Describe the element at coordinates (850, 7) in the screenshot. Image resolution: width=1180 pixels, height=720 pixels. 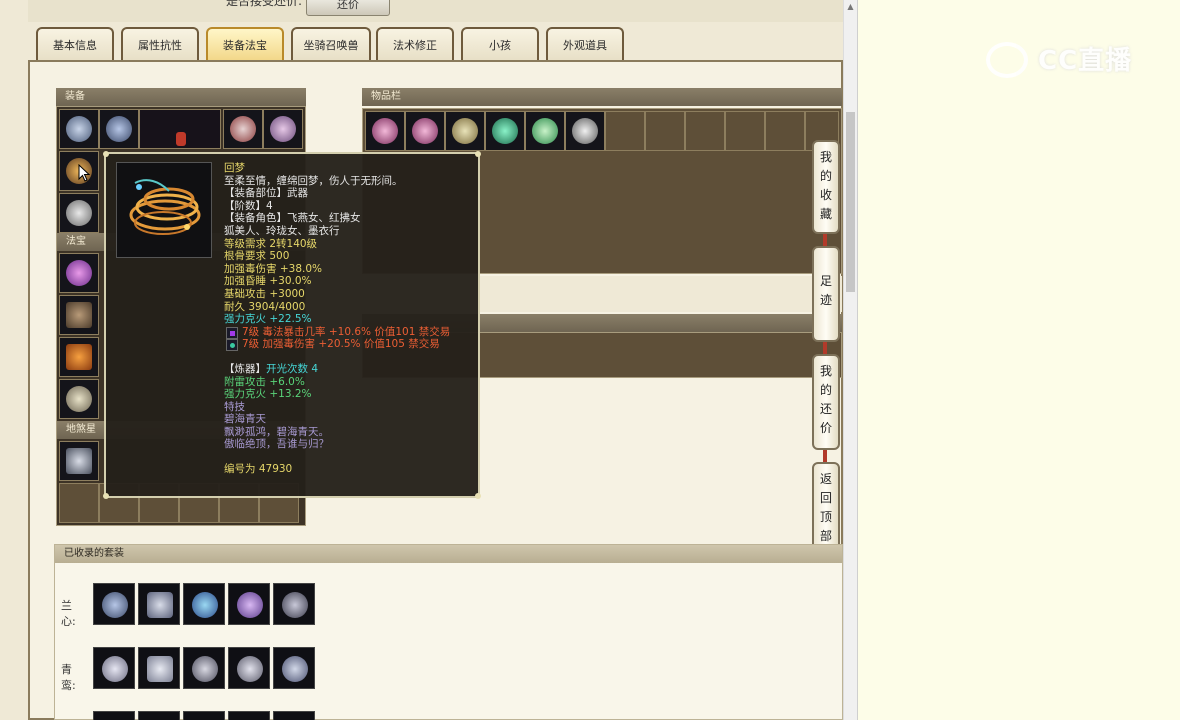
I see `scroll-up-icon: ▲` at that location.